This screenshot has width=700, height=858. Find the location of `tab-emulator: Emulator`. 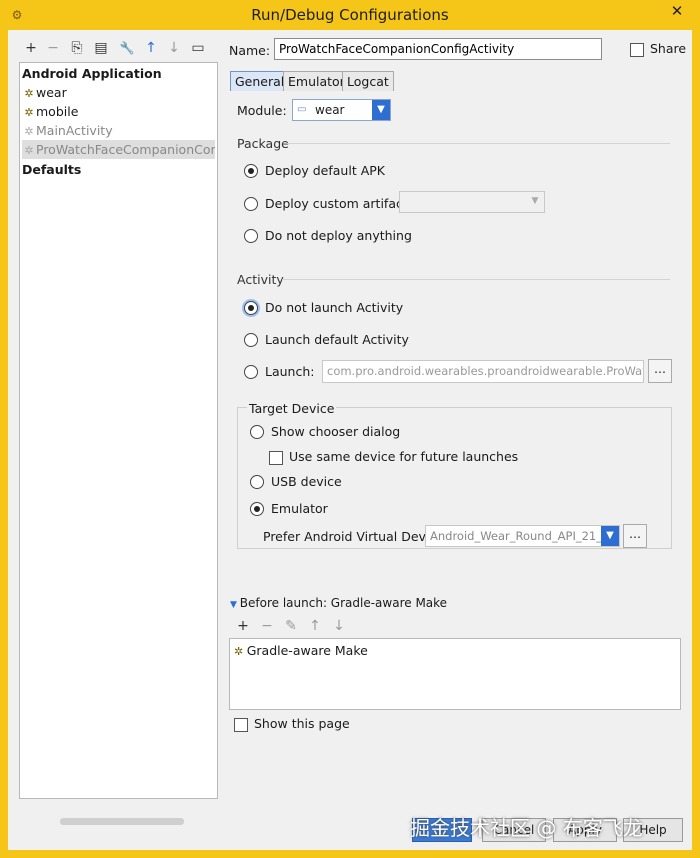

tab-emulator: Emulator is located at coordinates (316, 81).